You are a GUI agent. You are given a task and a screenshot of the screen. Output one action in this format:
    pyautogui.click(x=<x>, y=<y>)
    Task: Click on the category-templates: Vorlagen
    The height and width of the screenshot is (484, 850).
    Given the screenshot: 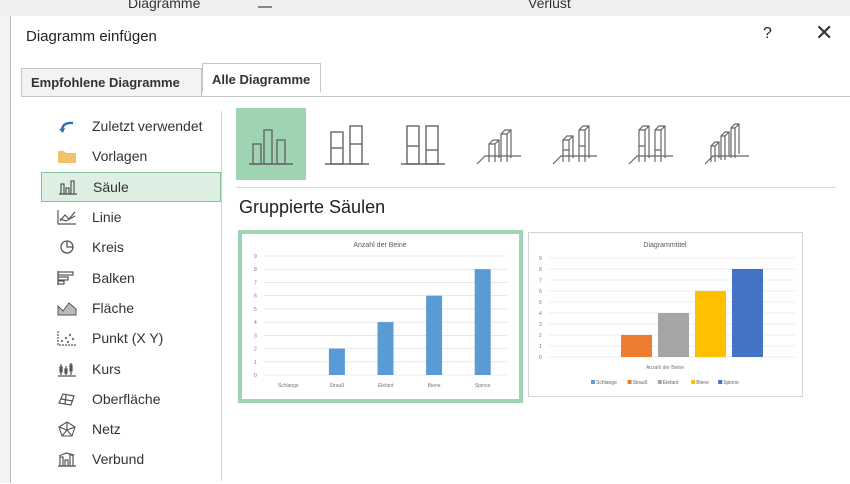 What is the action you would take?
    pyautogui.click(x=131, y=156)
    